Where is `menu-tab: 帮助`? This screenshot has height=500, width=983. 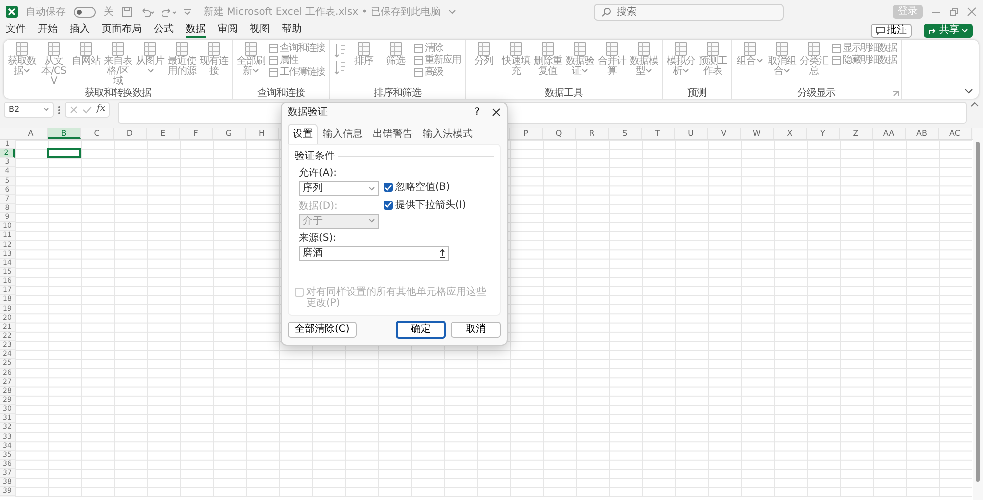 menu-tab: 帮助 is located at coordinates (292, 31).